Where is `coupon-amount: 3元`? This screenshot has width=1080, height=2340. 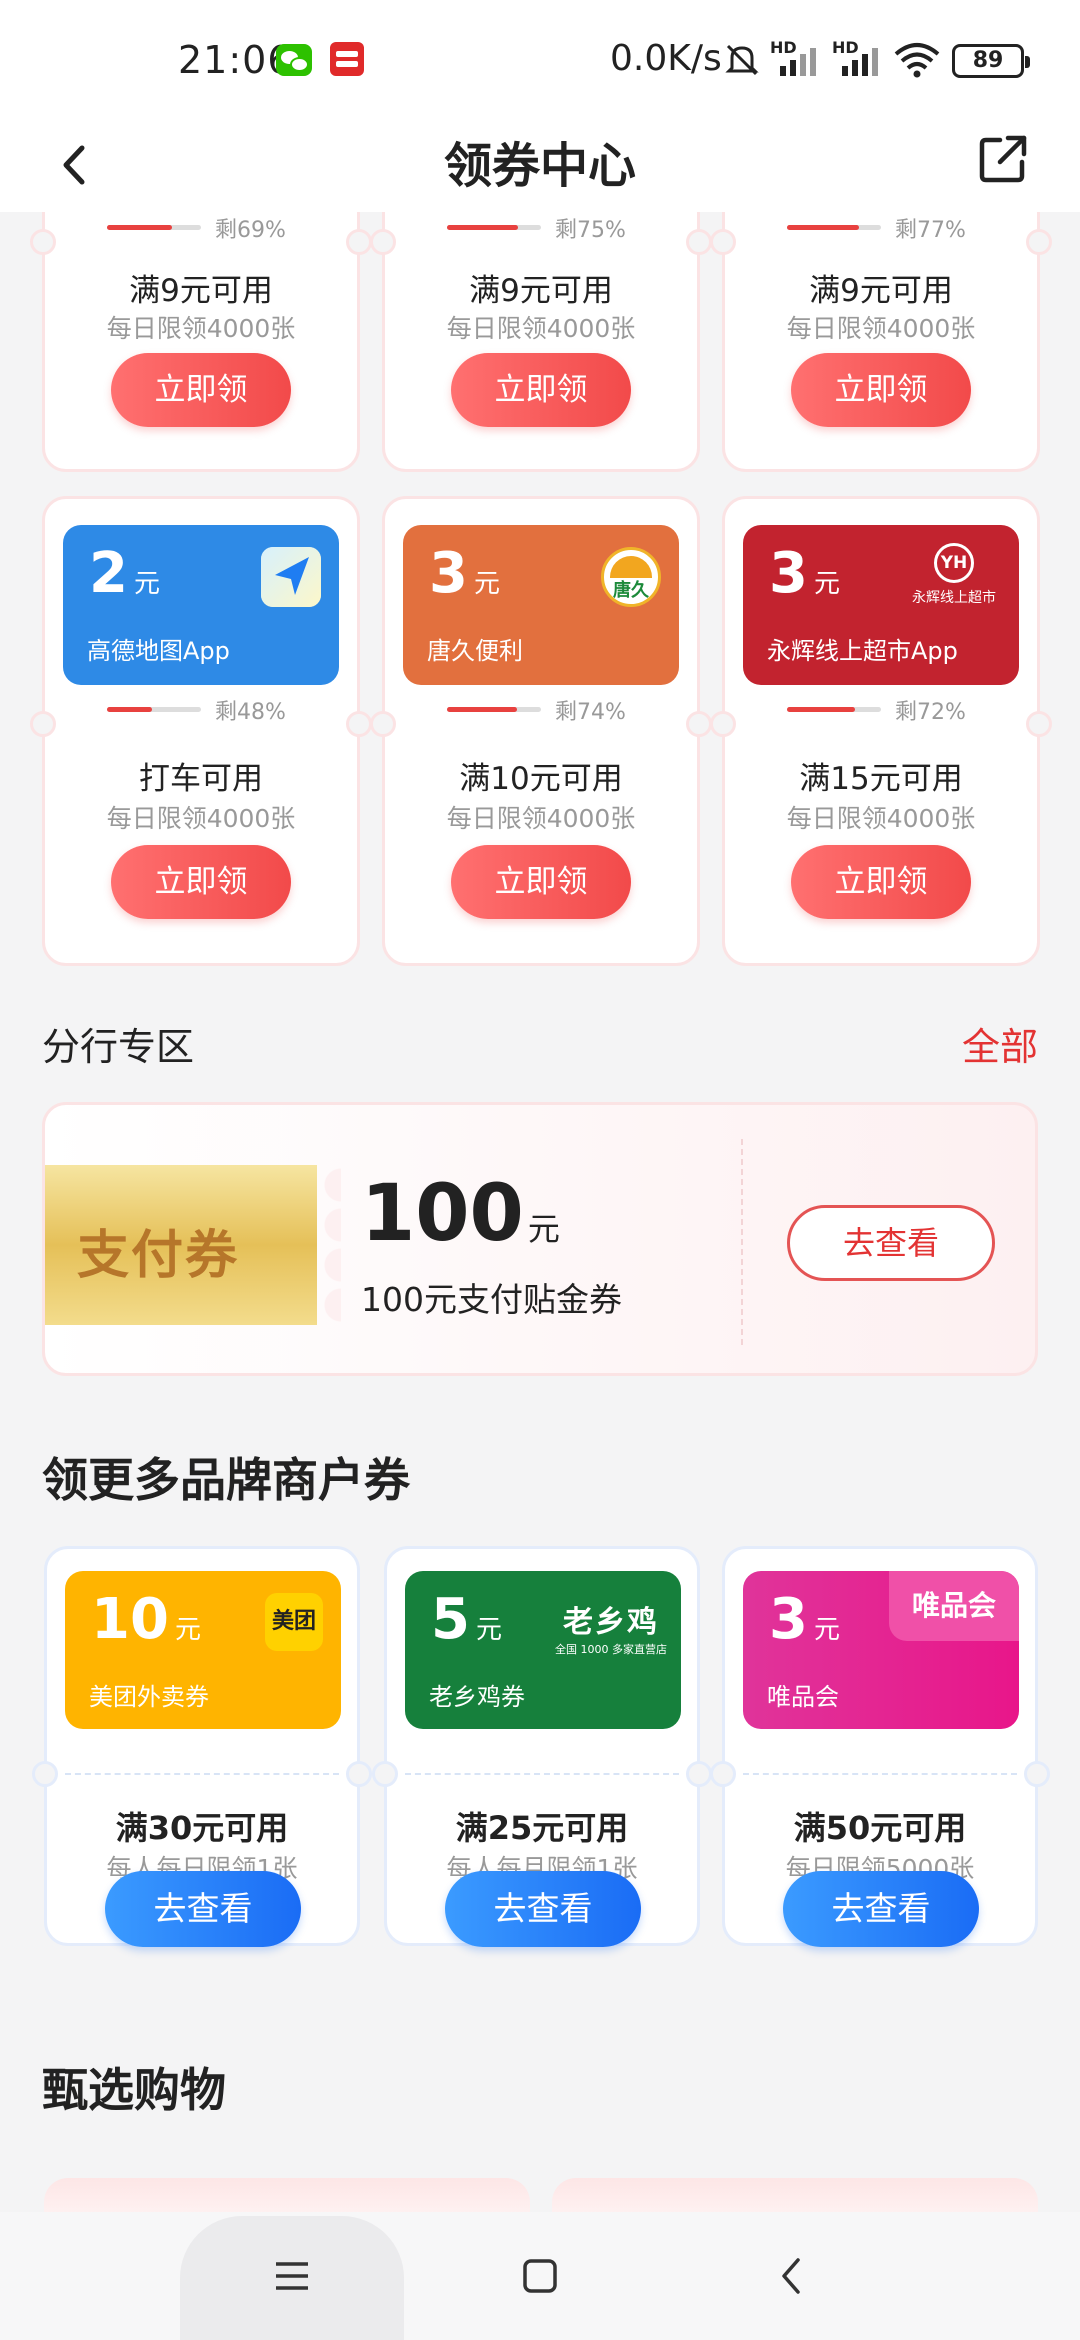
coupon-amount: 3元 is located at coordinates (804, 1619).